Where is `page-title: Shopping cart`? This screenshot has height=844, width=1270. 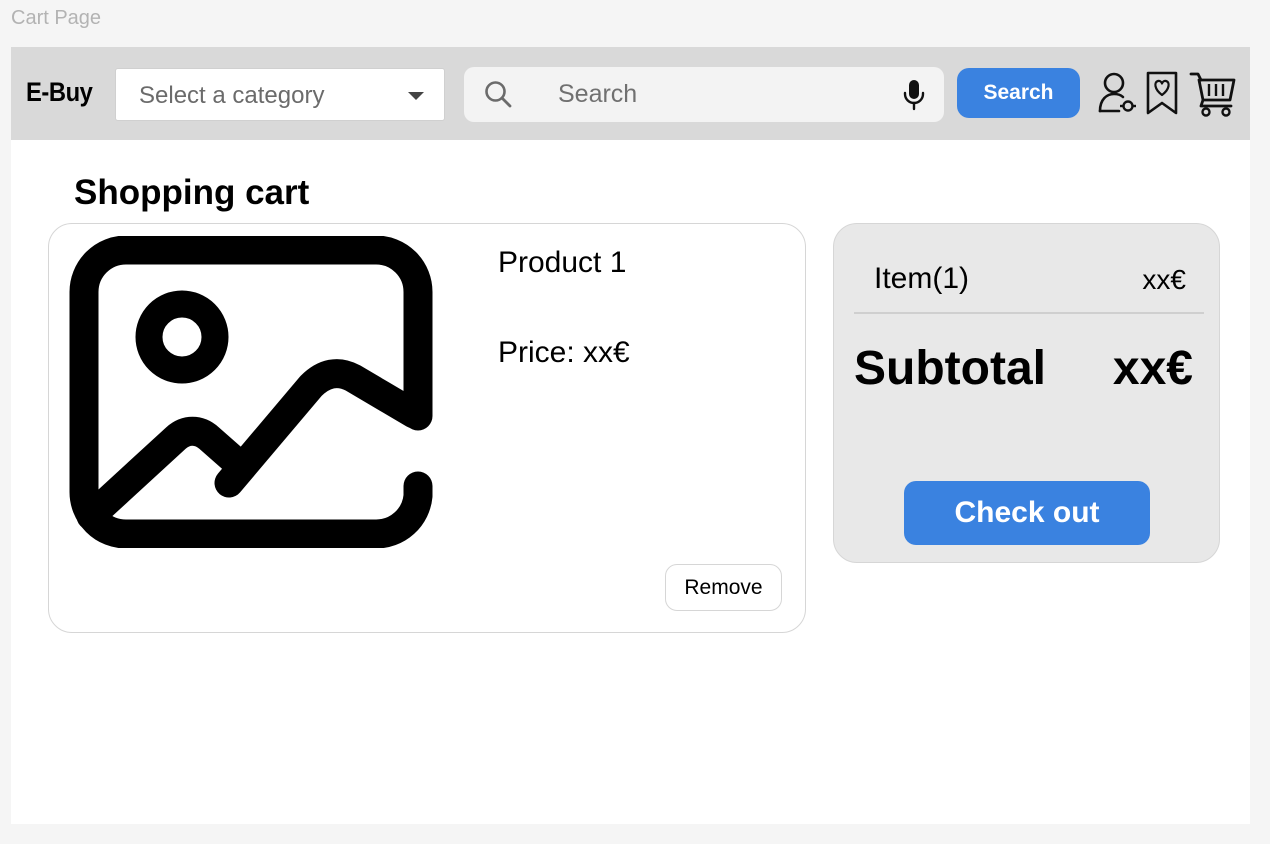 page-title: Shopping cart is located at coordinates (192, 192).